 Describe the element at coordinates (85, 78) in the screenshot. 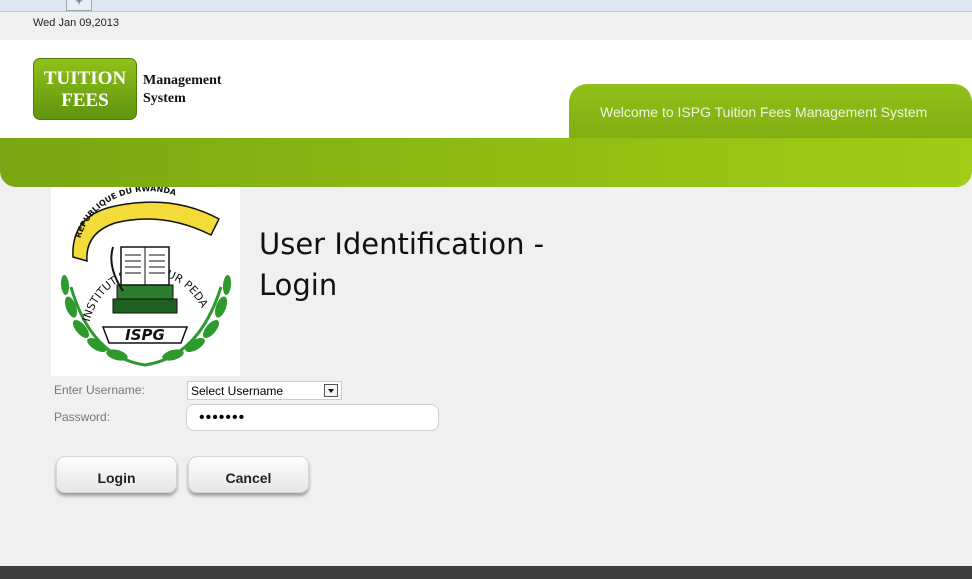

I see `logo-title-line1: TUITION` at that location.